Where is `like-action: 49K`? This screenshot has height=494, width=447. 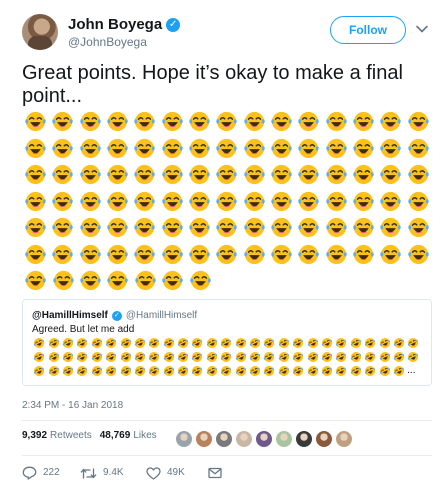 like-action: 49K is located at coordinates (177, 473).